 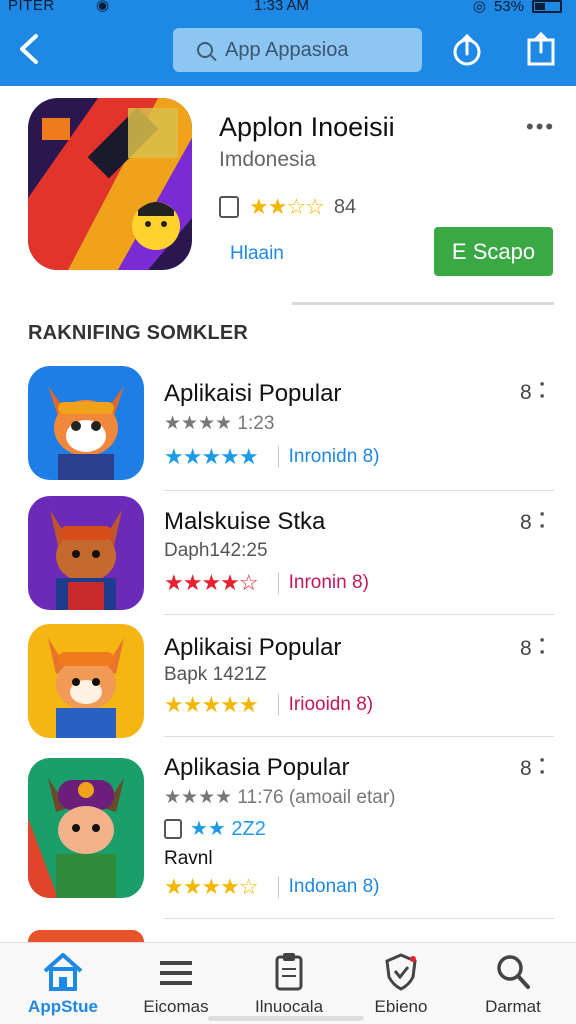 What do you see at coordinates (252, 394) in the screenshot?
I see `app-title-1: Aplikaisi Popular` at bounding box center [252, 394].